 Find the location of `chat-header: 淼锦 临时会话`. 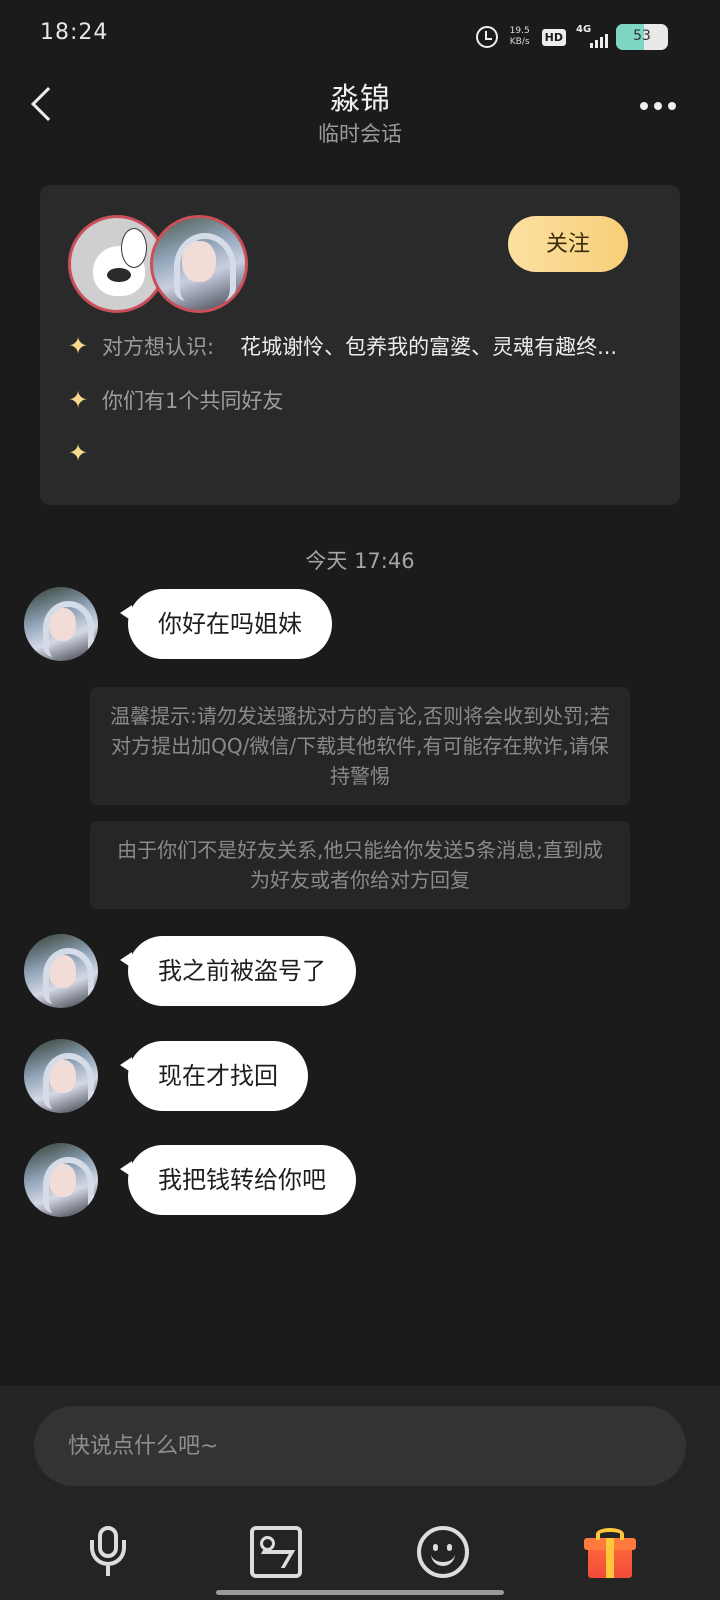

chat-header: 淼锦 临时会话 is located at coordinates (360, 112).